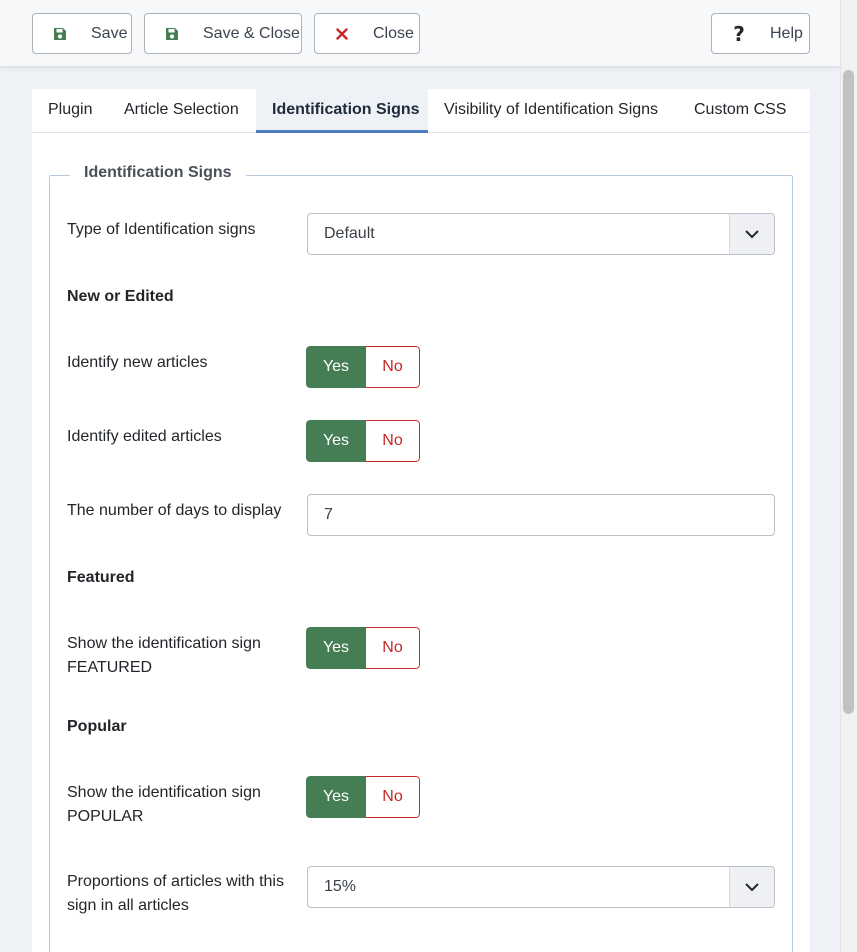  What do you see at coordinates (786, 33) in the screenshot?
I see `help-label: Help` at bounding box center [786, 33].